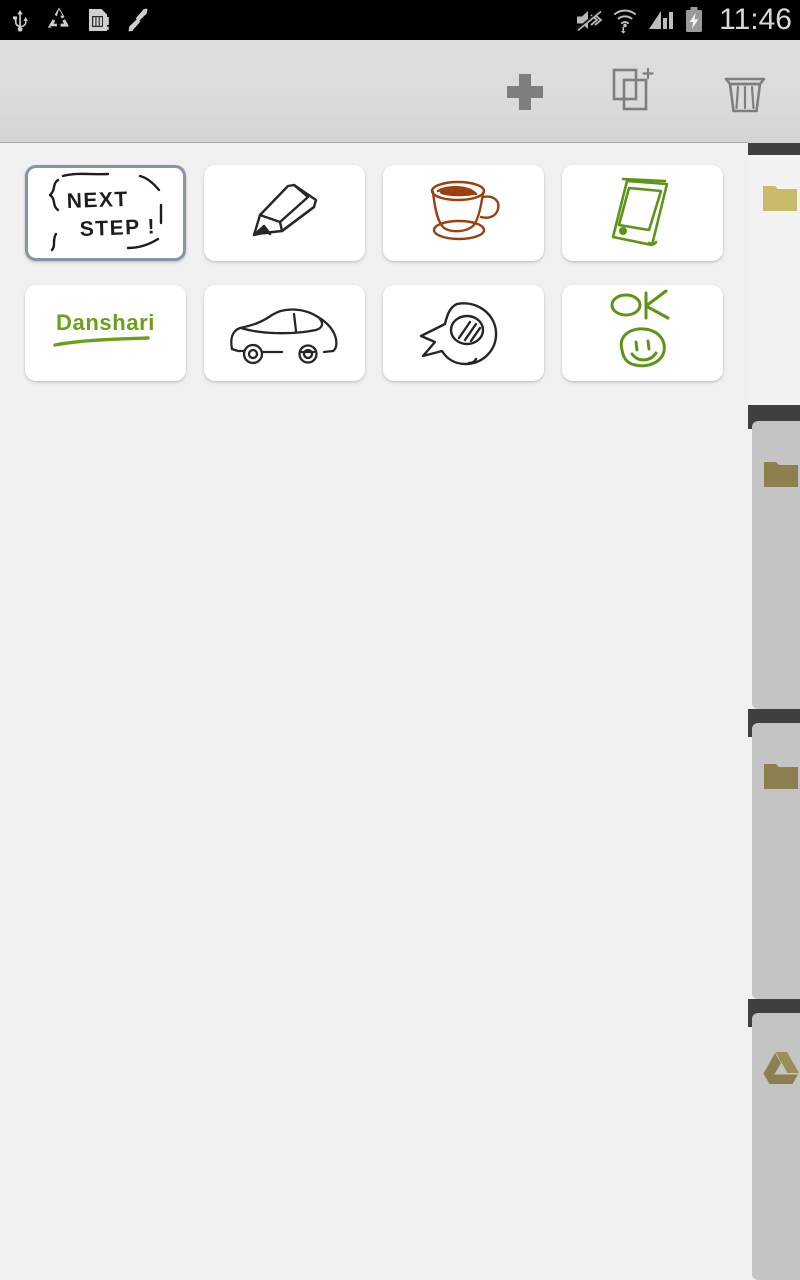  Describe the element at coordinates (694, 19) in the screenshot. I see `battery-charging-icon` at that location.